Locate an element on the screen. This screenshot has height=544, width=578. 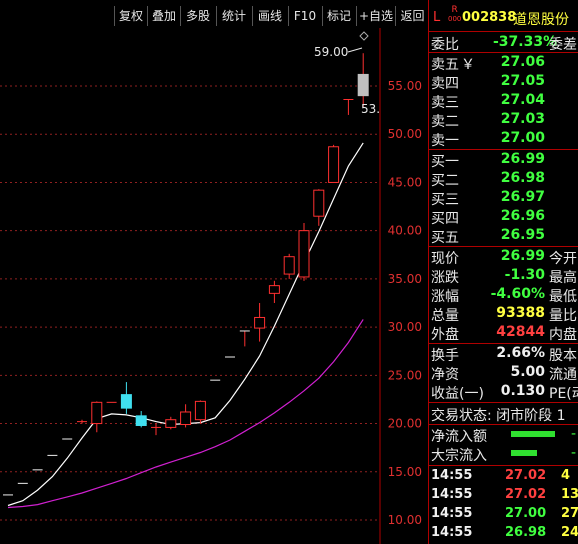
trade-state: 交易状态: 闭市阶段 1 is located at coordinates (498, 416).